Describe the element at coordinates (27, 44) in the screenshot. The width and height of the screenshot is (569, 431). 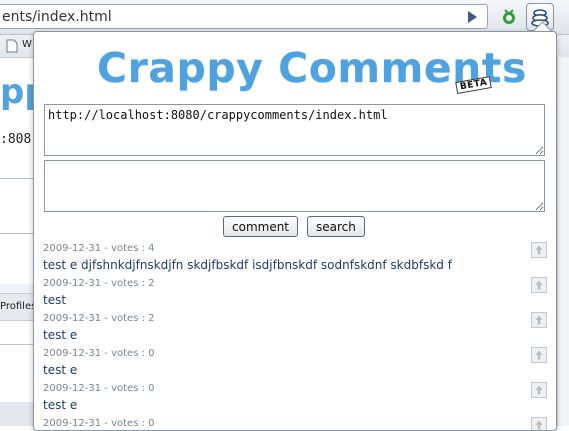
I see `bookmark-item: W` at that location.